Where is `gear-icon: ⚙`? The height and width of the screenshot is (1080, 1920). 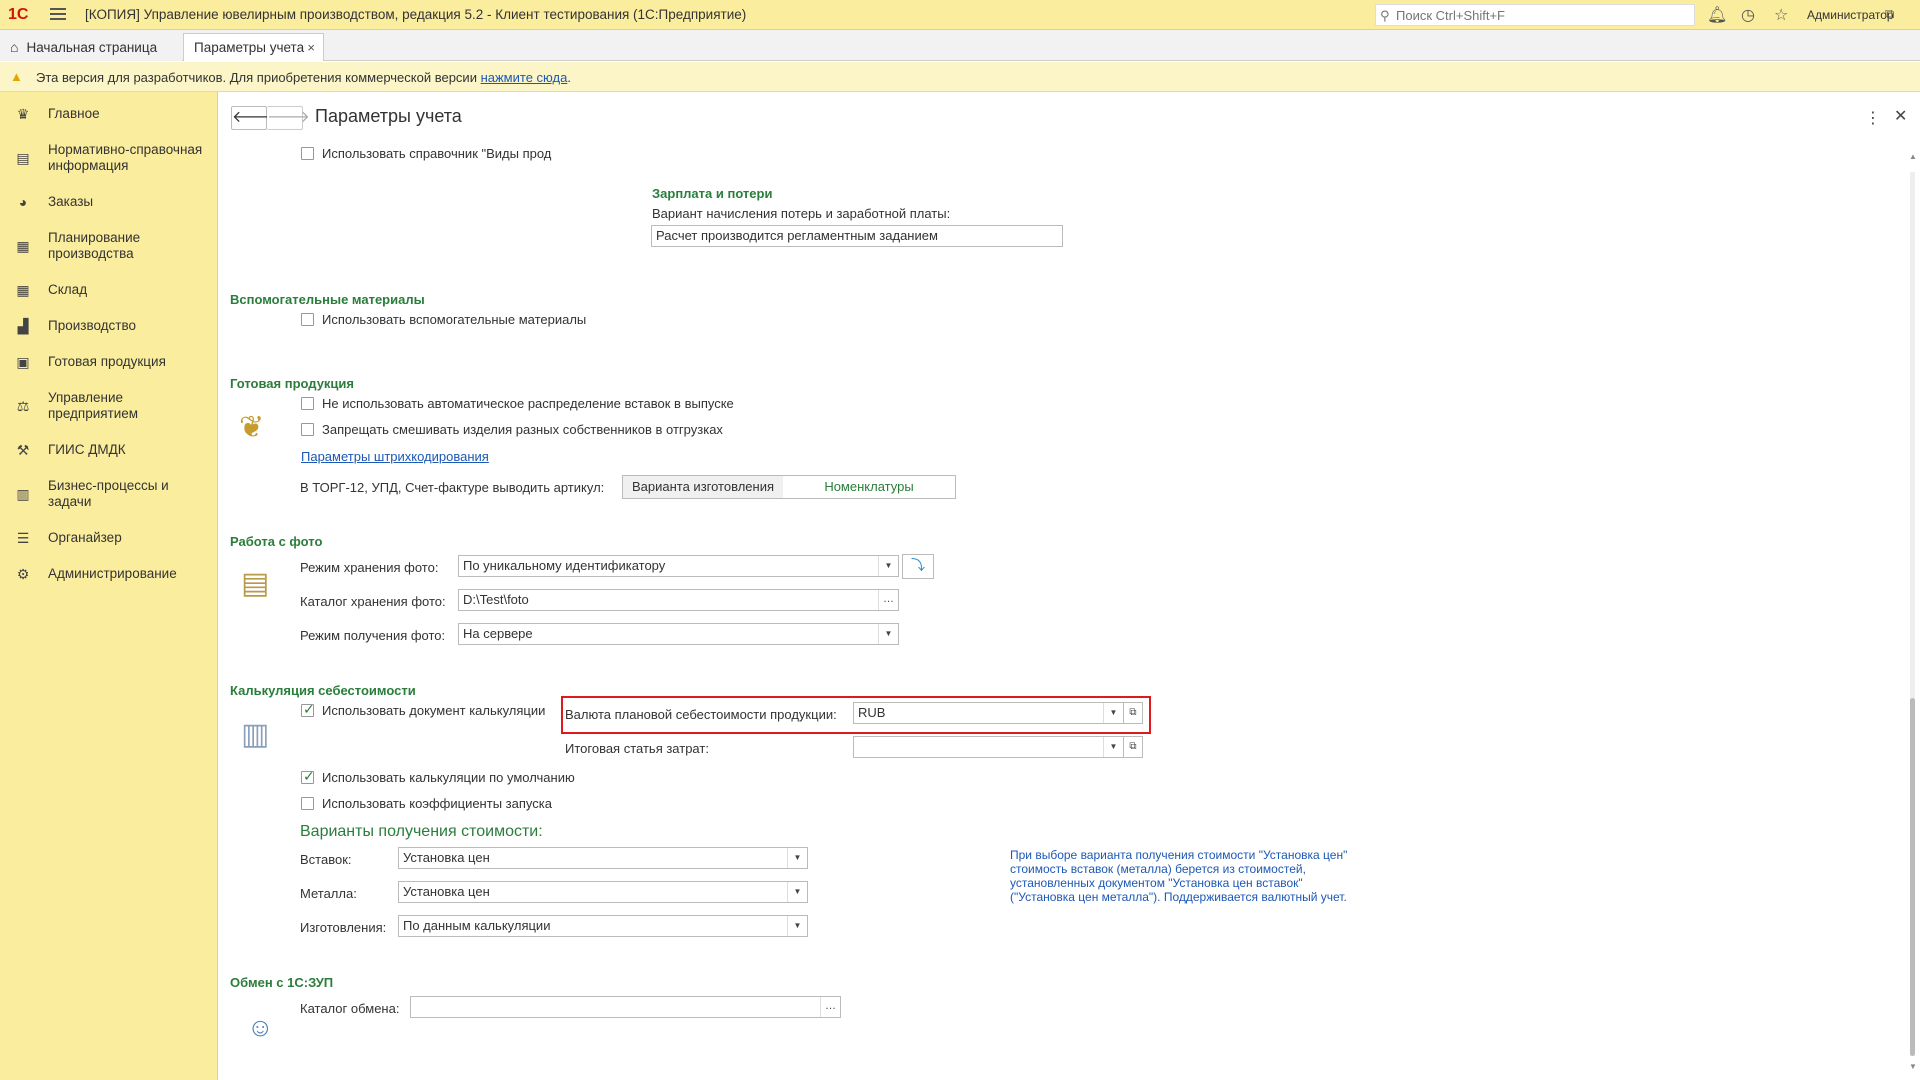 gear-icon: ⚙ is located at coordinates (23, 574).